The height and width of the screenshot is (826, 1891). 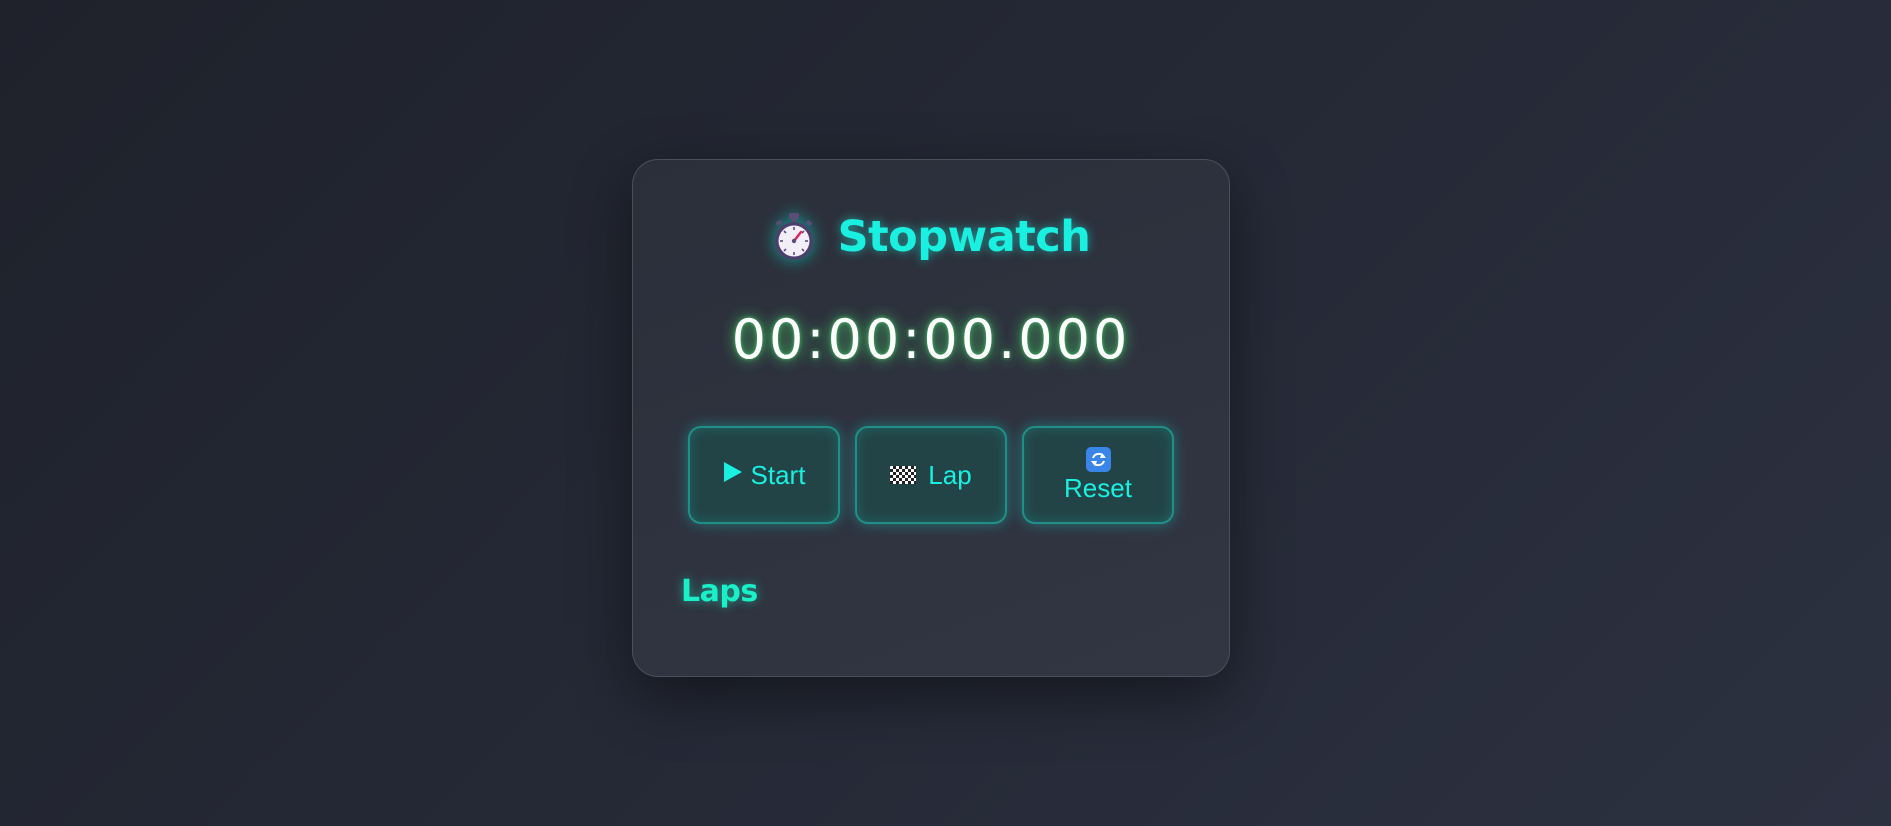 I want to click on lap-button: Lap, so click(x=931, y=475).